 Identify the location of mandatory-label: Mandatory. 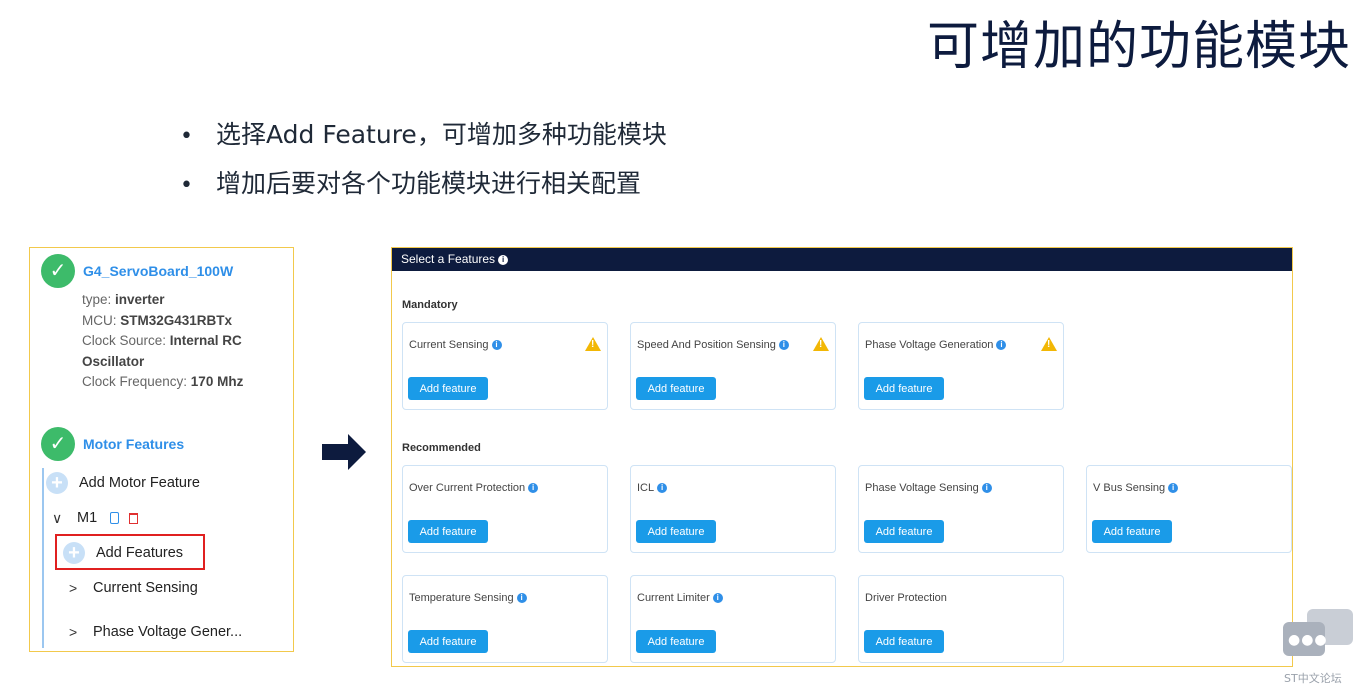
(430, 305).